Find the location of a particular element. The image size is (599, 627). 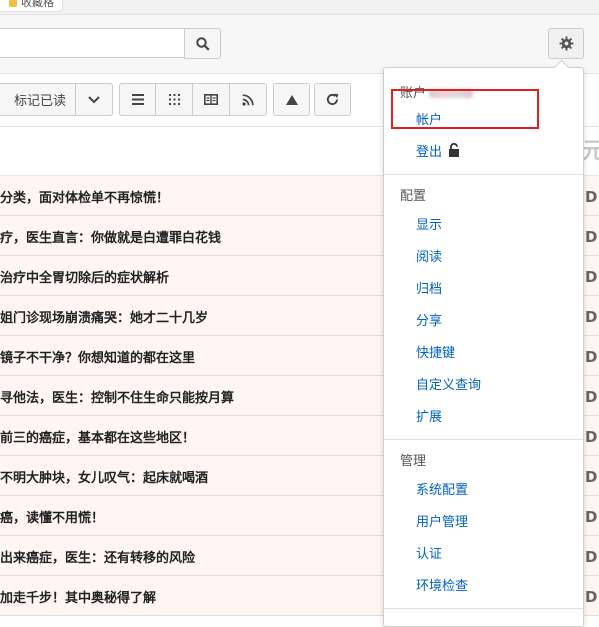

menu-item-config: 阅读 is located at coordinates (429, 255).